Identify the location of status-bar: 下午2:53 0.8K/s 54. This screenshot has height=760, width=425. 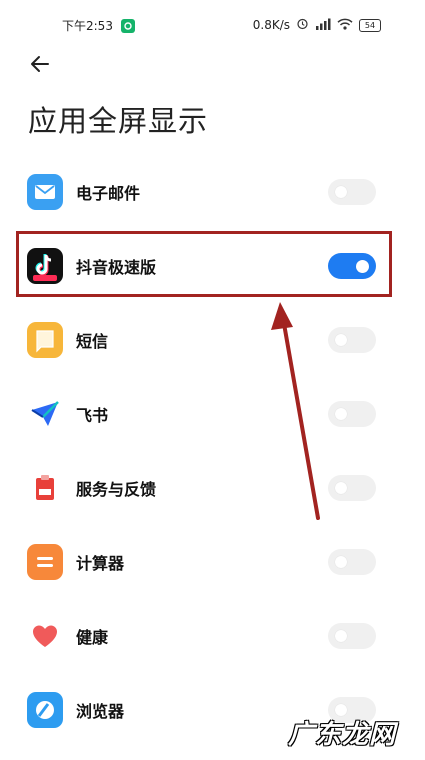
(212, 22).